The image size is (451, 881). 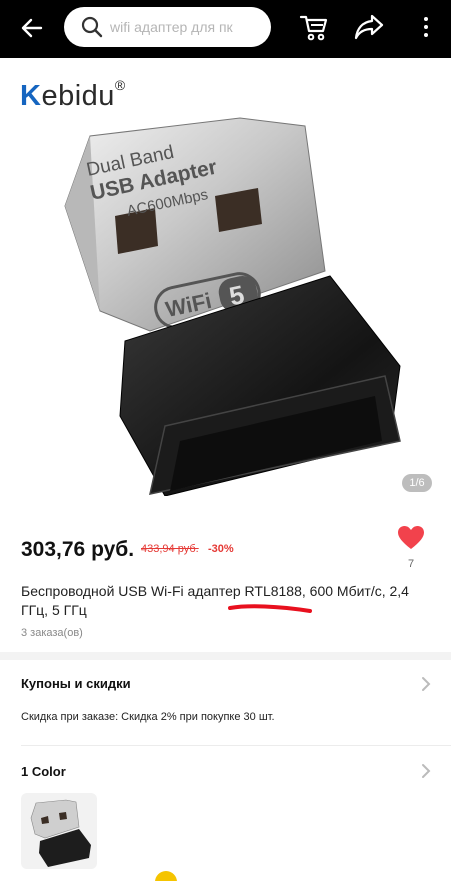 What do you see at coordinates (78, 549) in the screenshot?
I see `current-price: 303,76 руб.` at bounding box center [78, 549].